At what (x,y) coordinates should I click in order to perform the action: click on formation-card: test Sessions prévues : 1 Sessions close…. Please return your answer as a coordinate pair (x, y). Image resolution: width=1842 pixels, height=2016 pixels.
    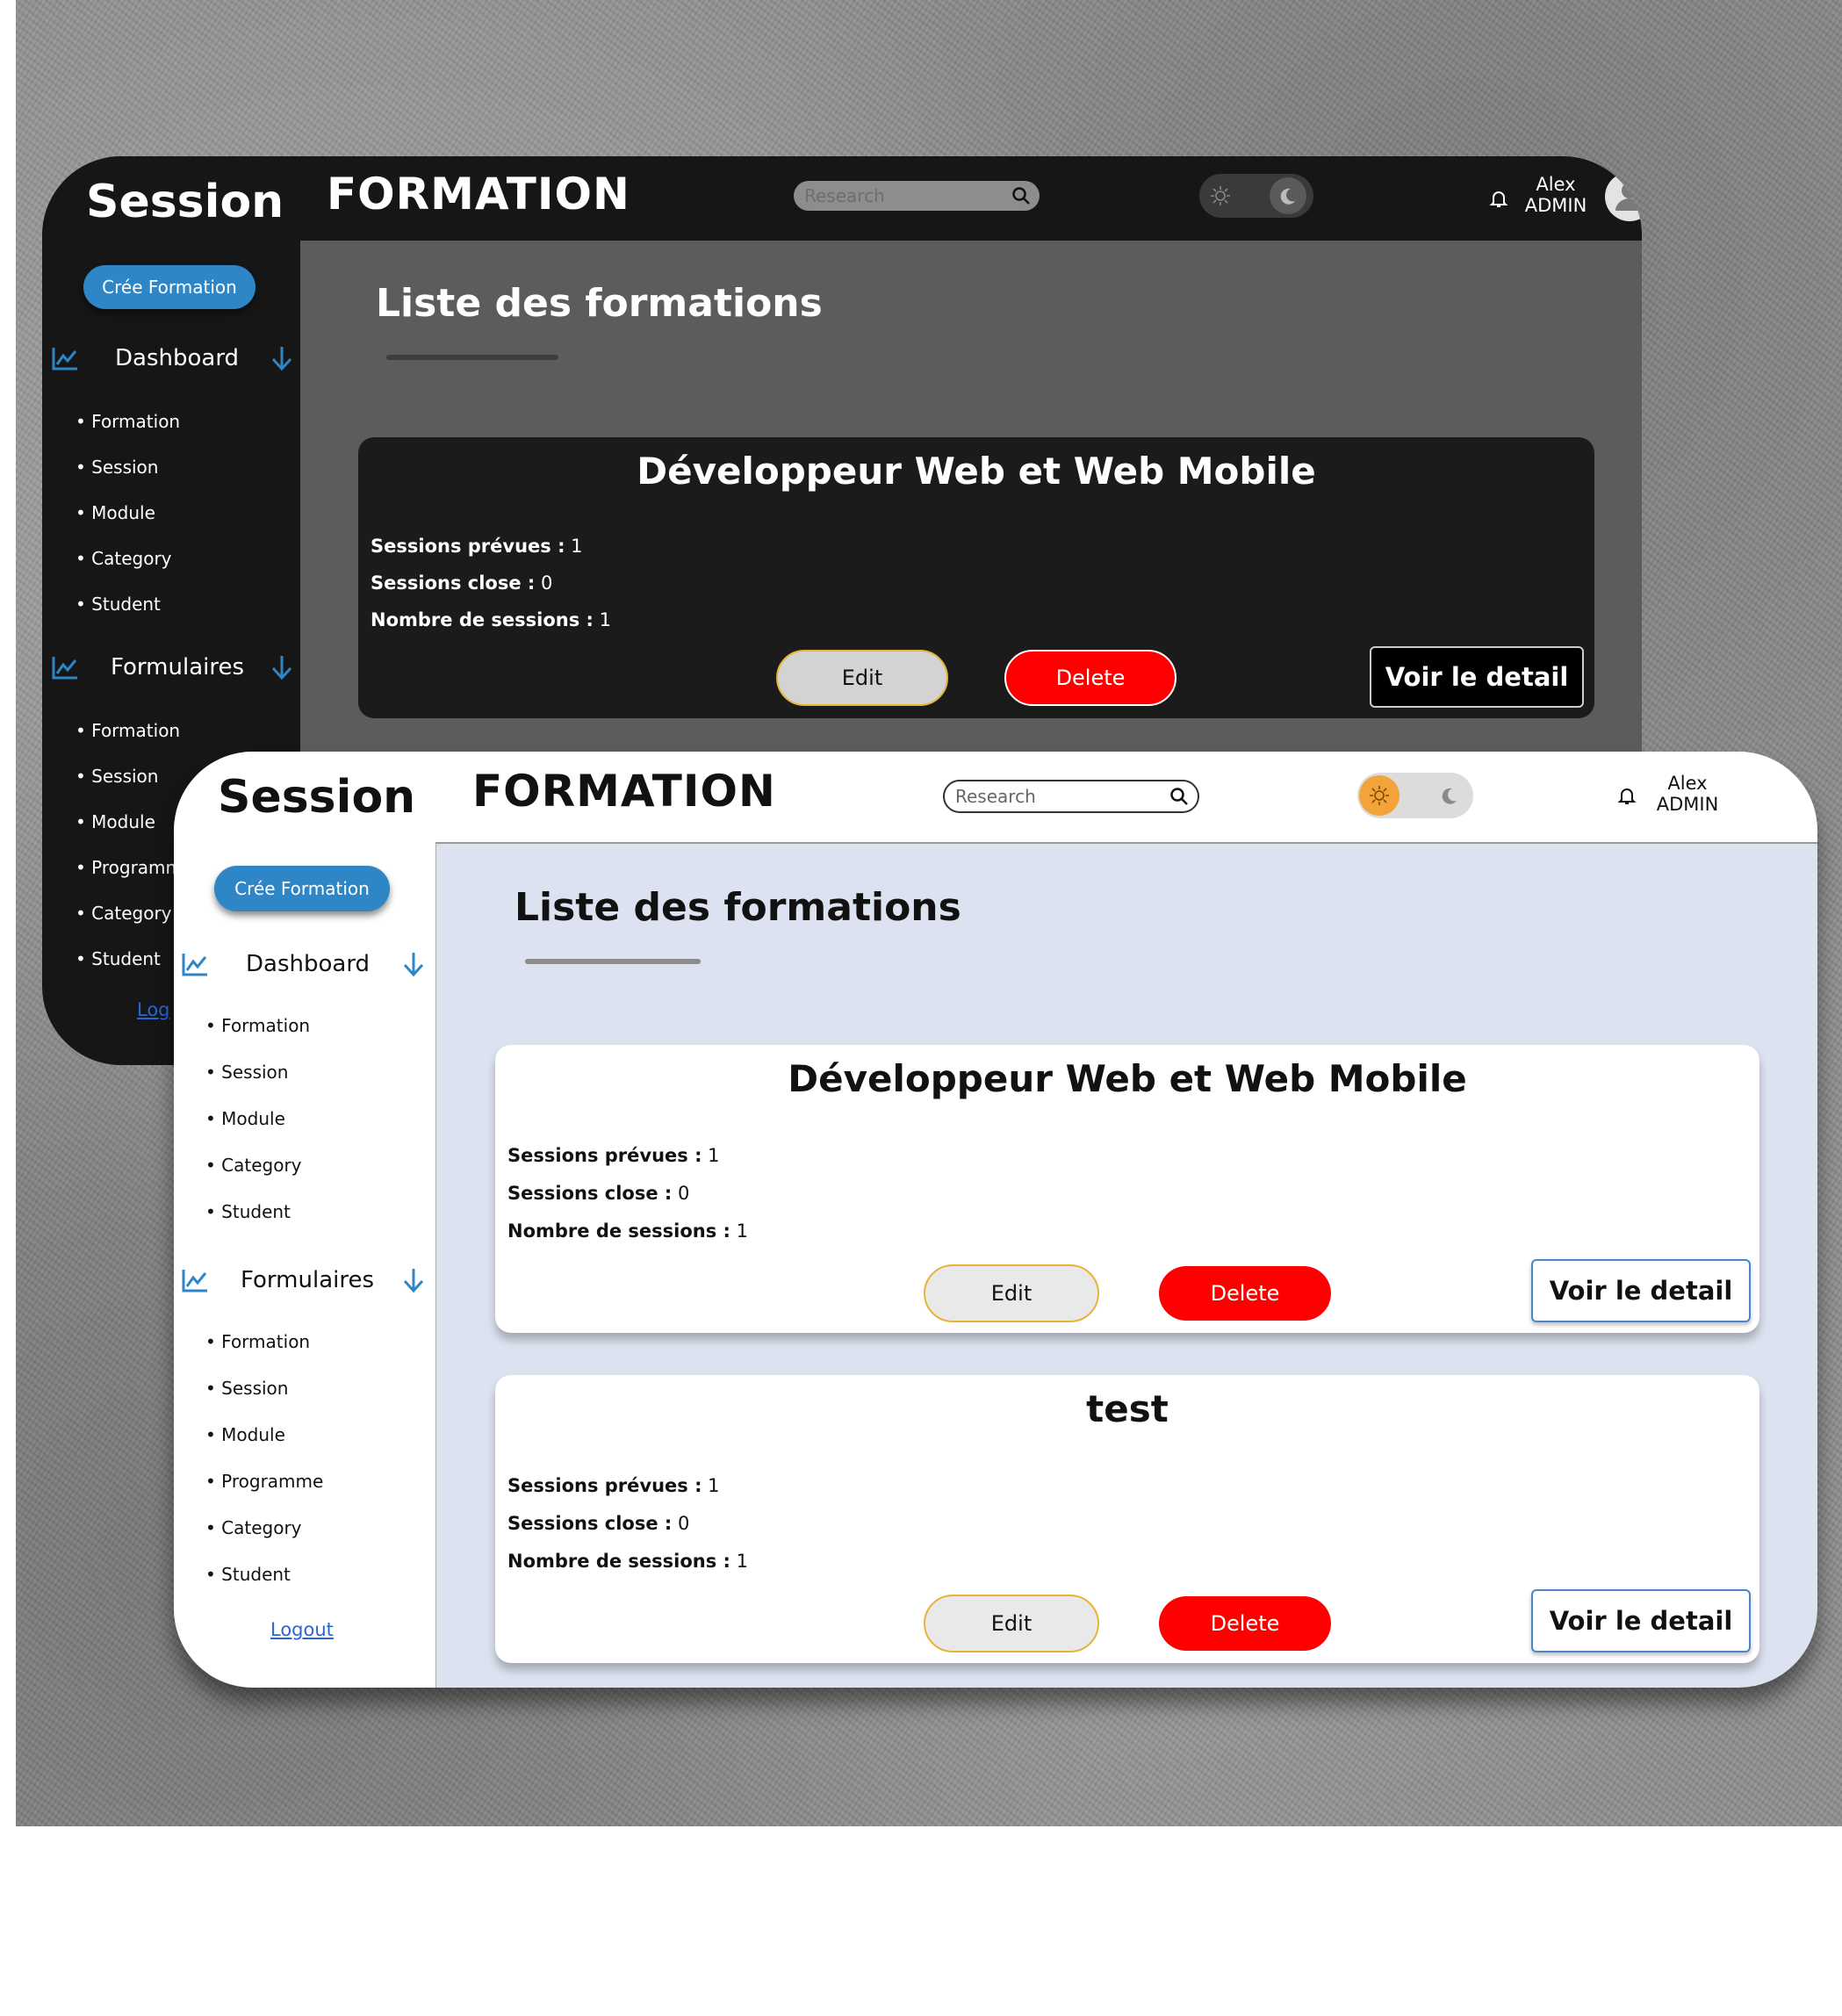
    Looking at the image, I should click on (1127, 1519).